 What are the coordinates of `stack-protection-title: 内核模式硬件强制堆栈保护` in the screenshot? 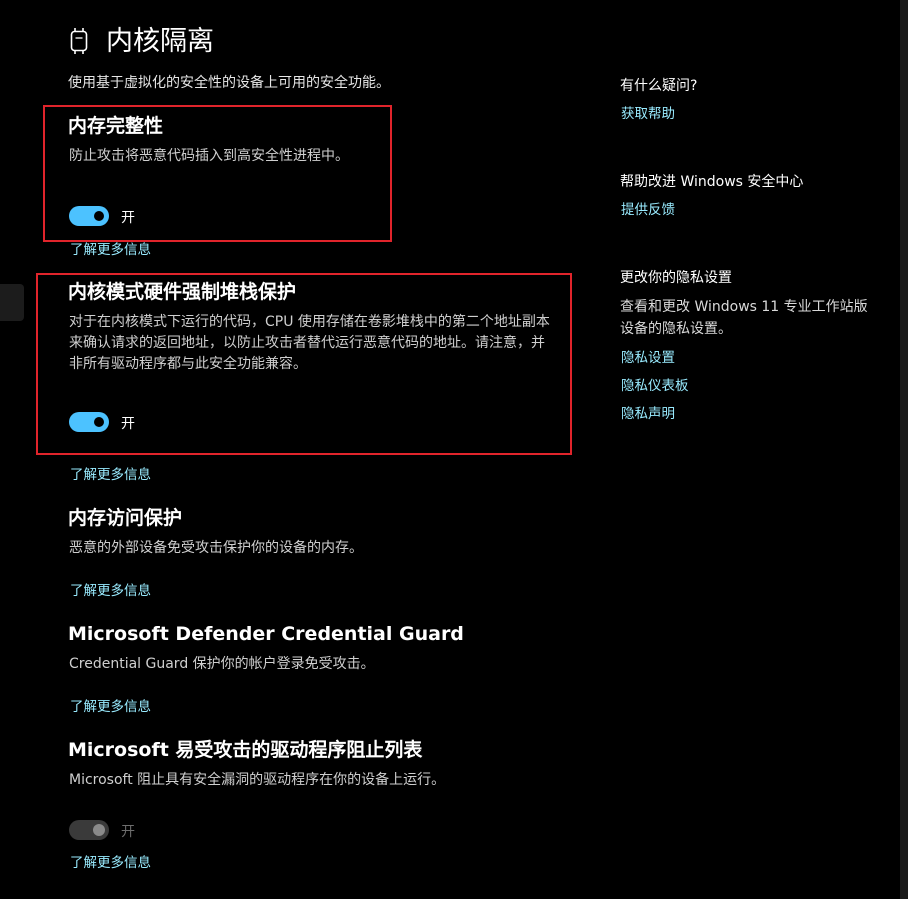 It's located at (182, 292).